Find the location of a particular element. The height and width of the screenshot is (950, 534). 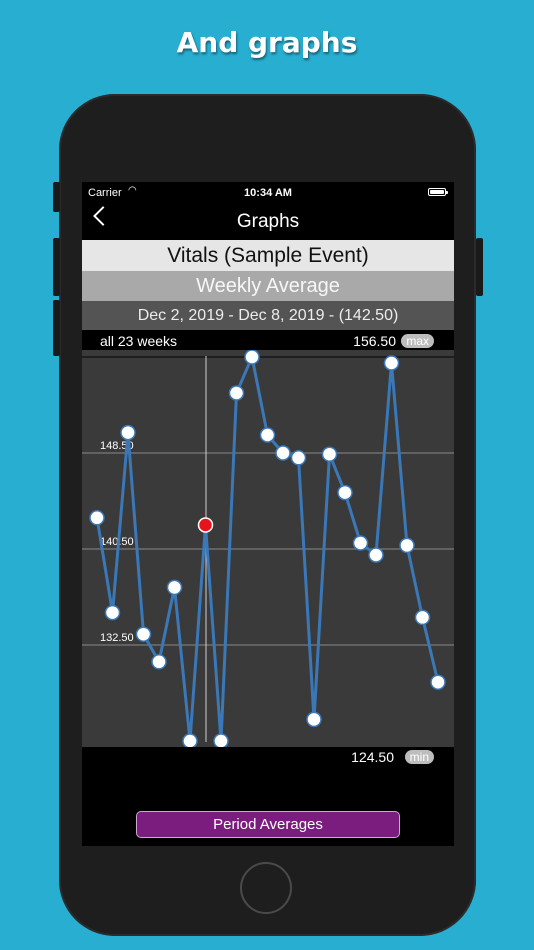

y-tick-label: 132.50 is located at coordinates (117, 638).